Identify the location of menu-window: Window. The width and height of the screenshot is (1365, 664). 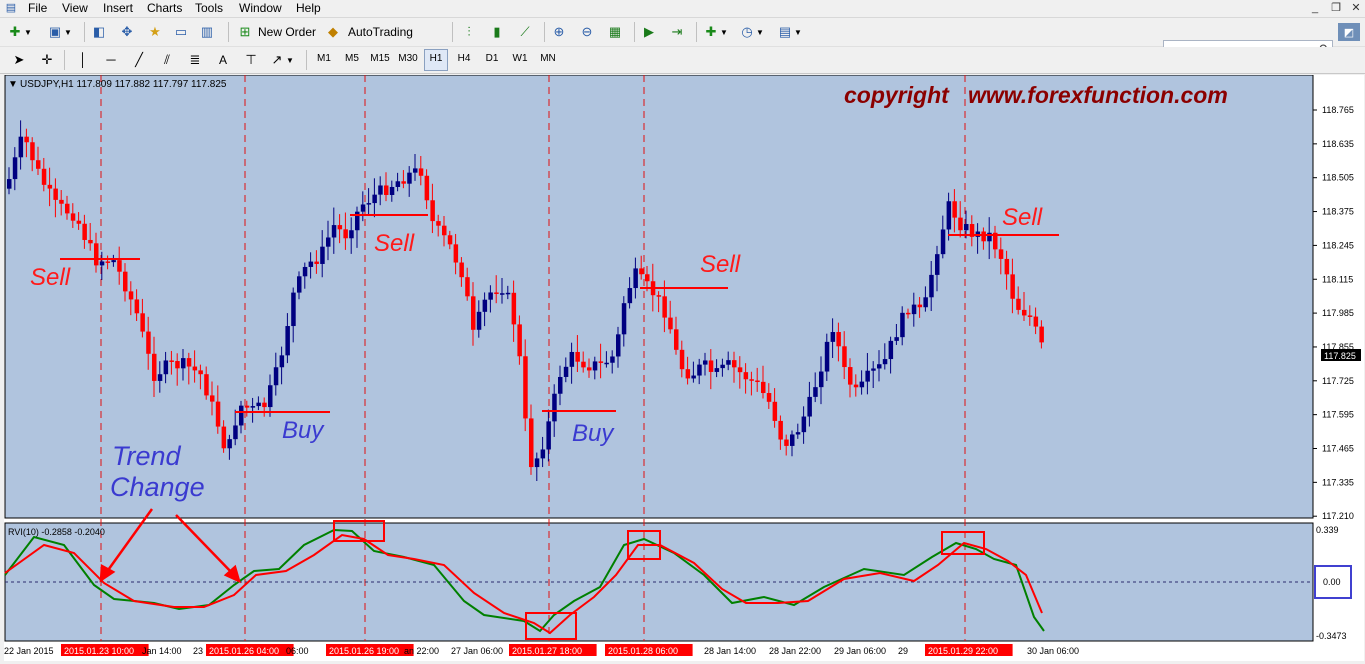
(260, 8).